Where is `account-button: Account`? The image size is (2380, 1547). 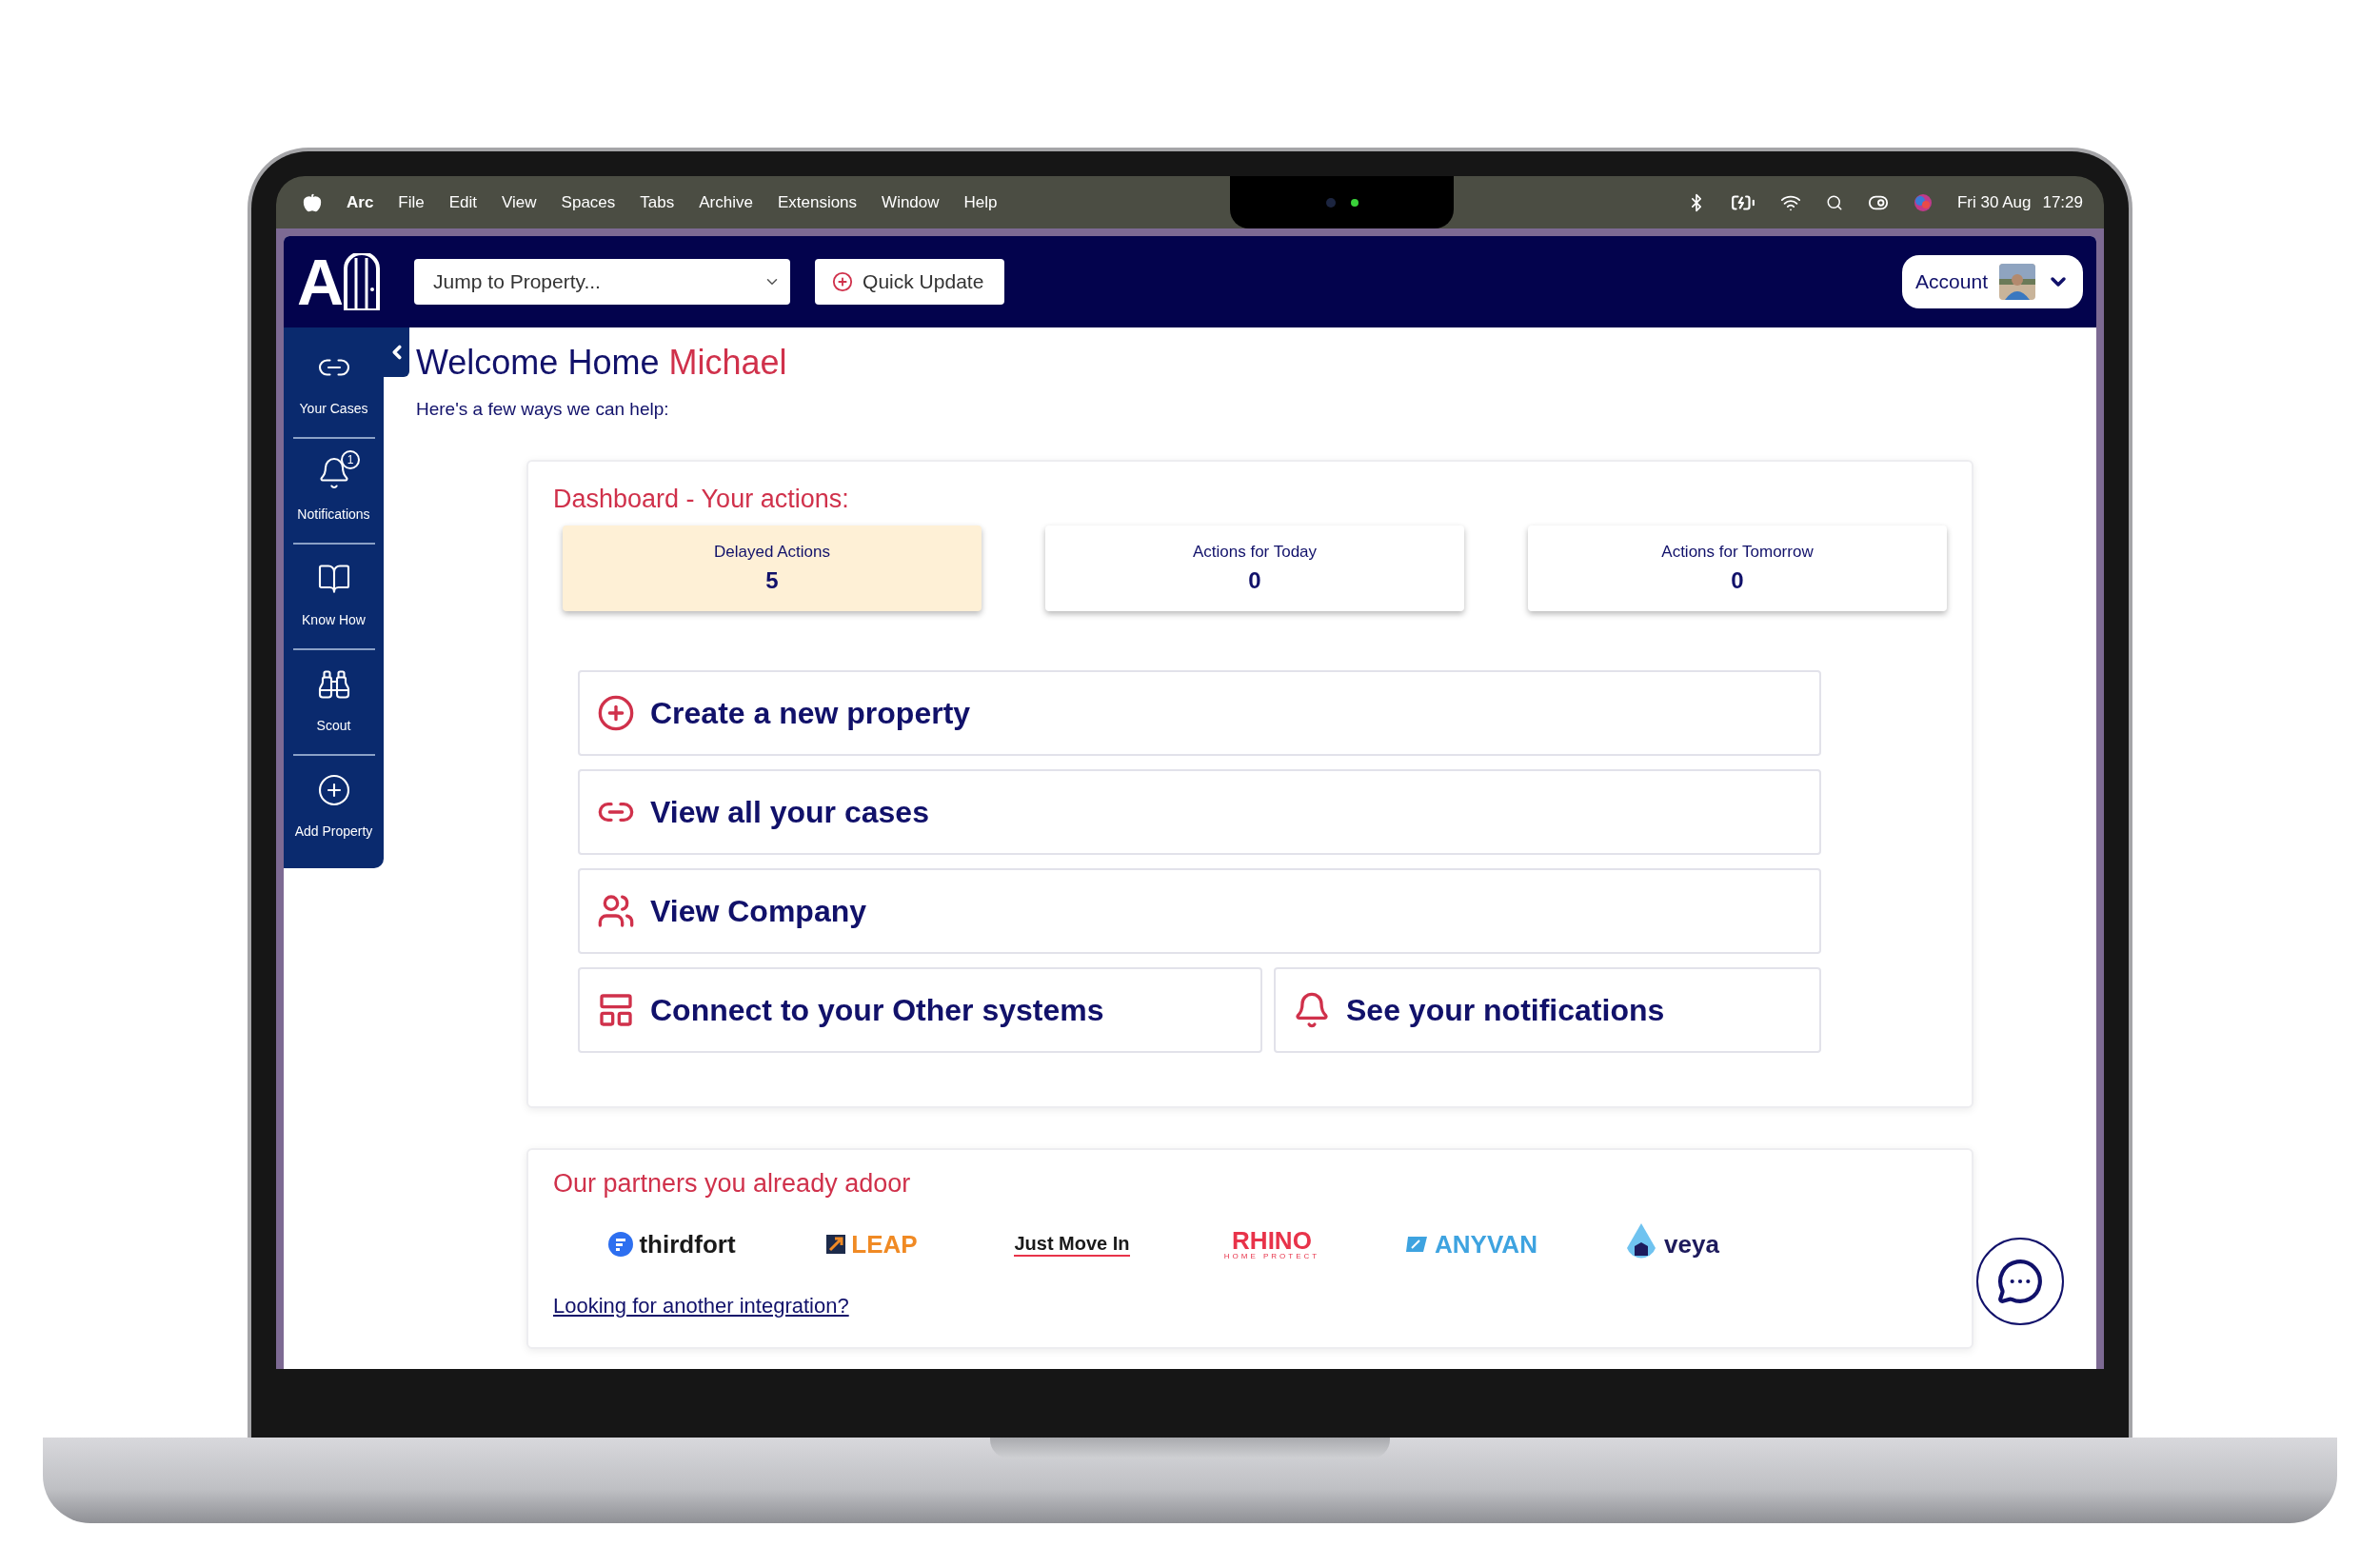
account-button: Account is located at coordinates (1993, 281).